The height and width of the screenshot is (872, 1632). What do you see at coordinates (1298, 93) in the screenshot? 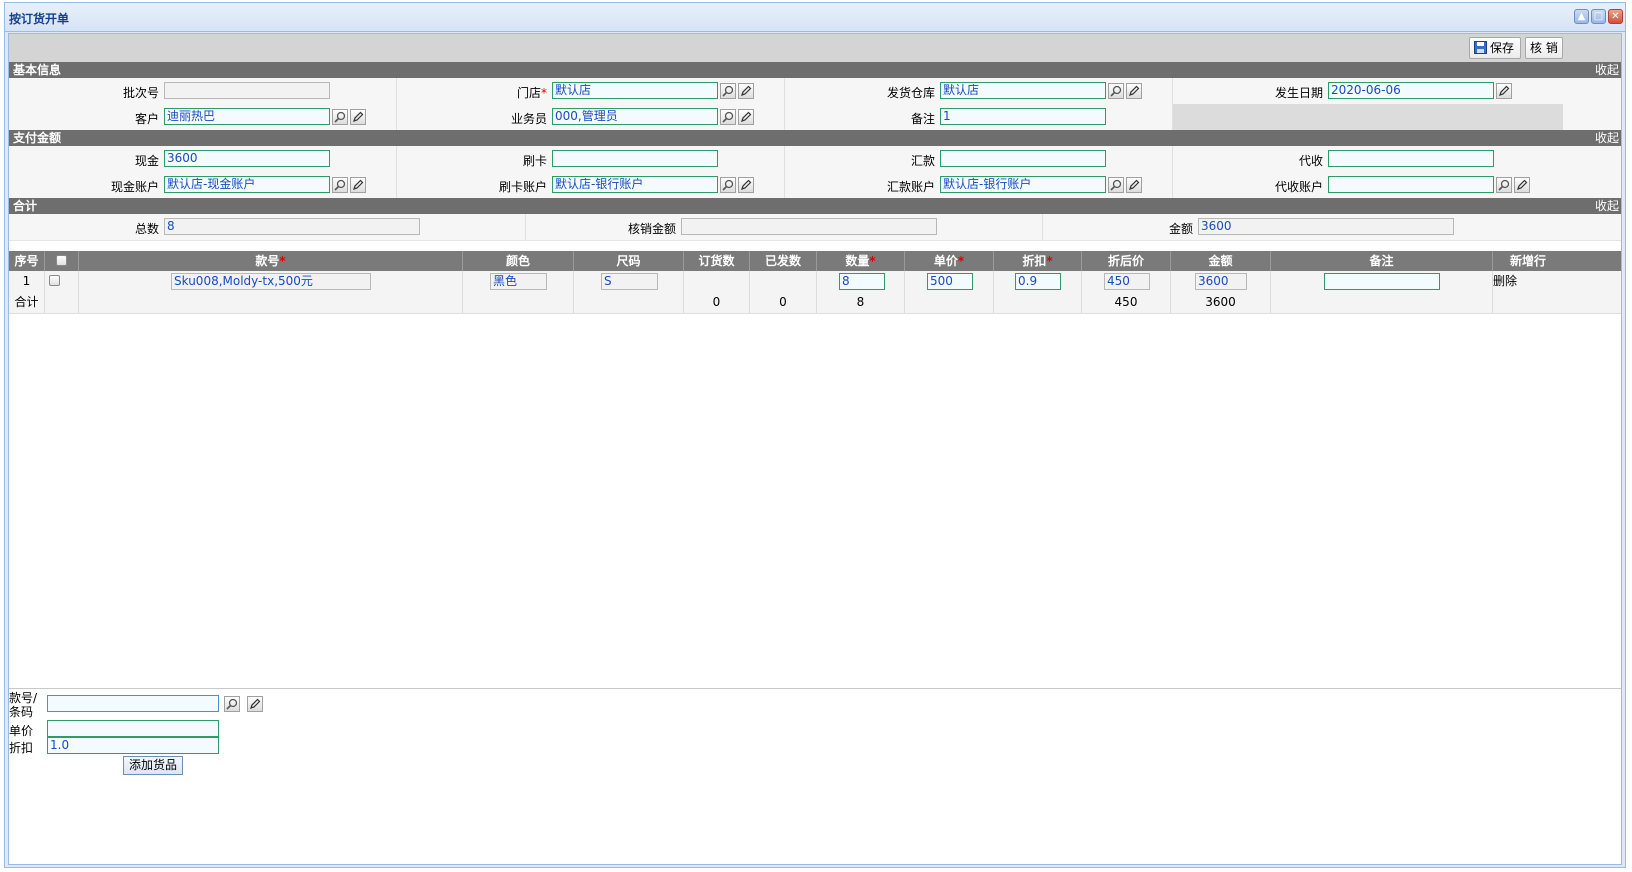
I see `date-label: 发生日期` at bounding box center [1298, 93].